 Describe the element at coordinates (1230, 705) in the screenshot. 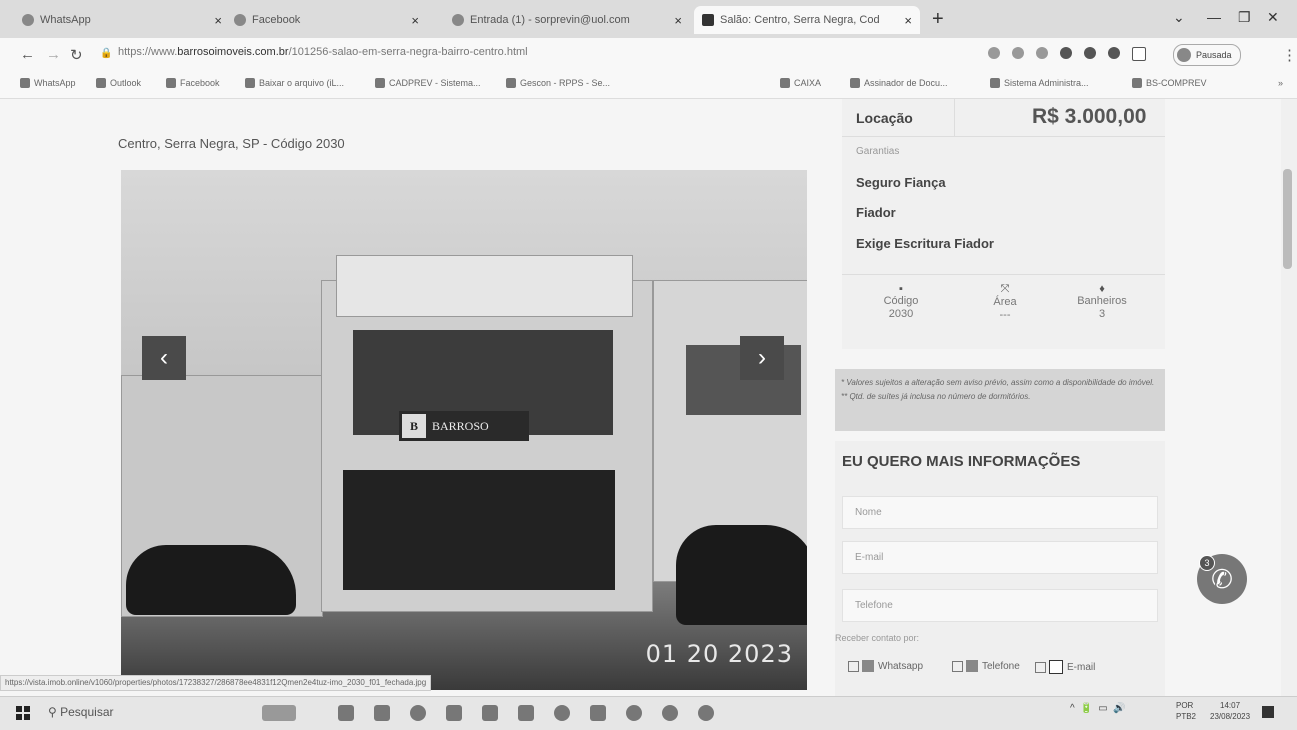

I see `clock-time: 14:07` at that location.